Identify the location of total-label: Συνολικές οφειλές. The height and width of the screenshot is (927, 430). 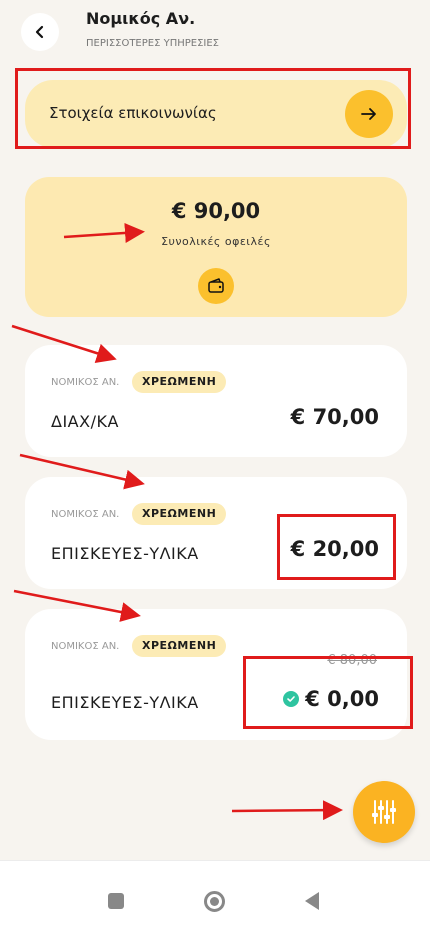
(216, 241).